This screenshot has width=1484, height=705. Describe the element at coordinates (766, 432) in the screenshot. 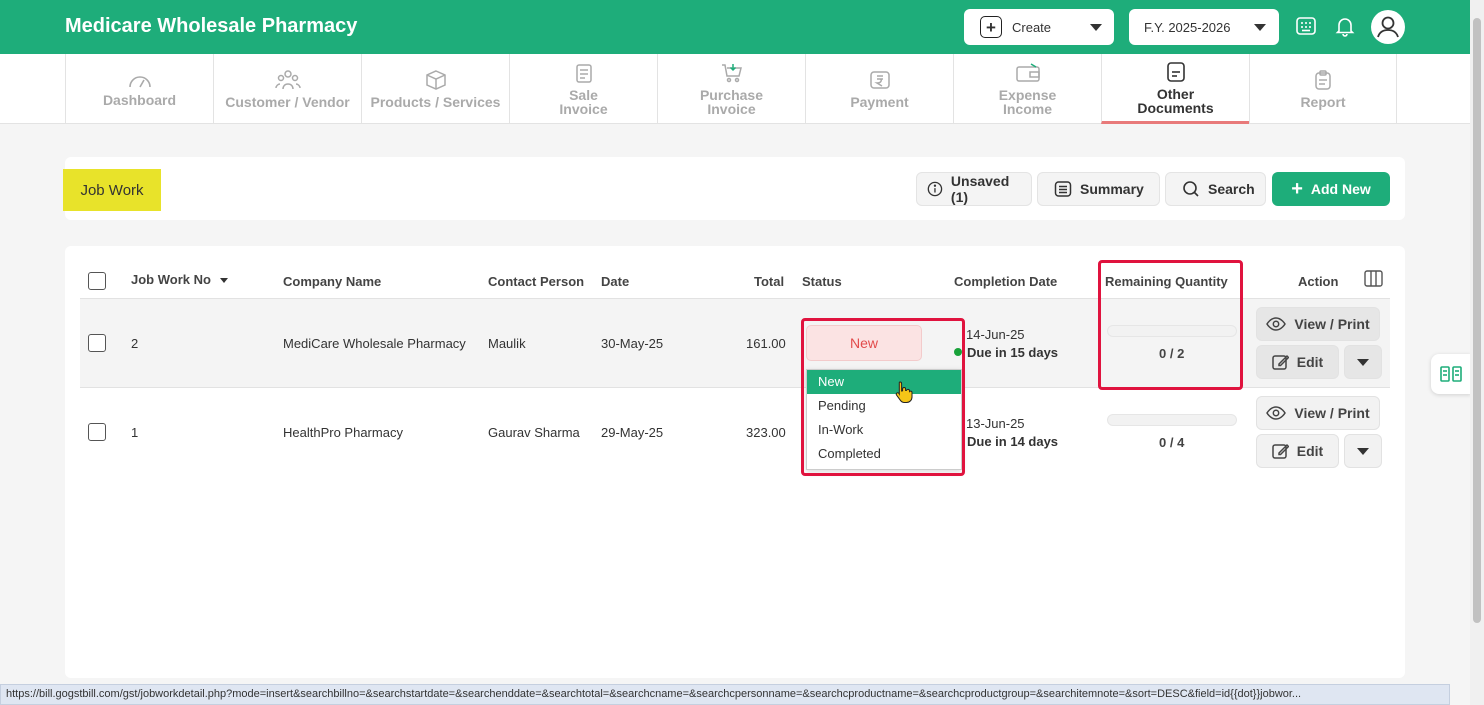

I see `total-cell: 323.00` at that location.